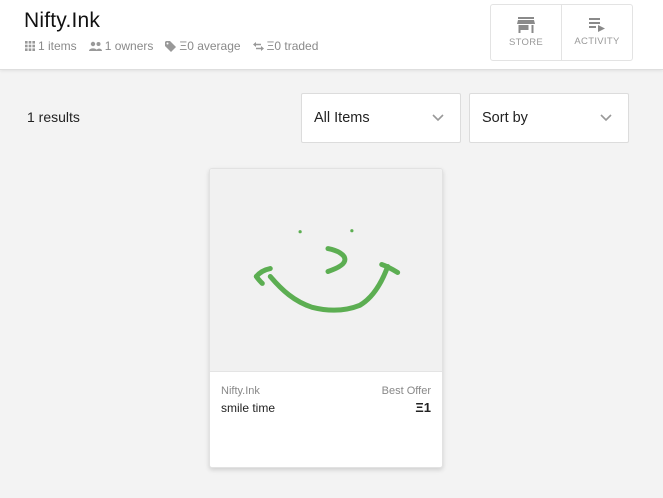 Image resolution: width=663 pixels, height=498 pixels. I want to click on activity-label: ACTIVITY, so click(597, 41).